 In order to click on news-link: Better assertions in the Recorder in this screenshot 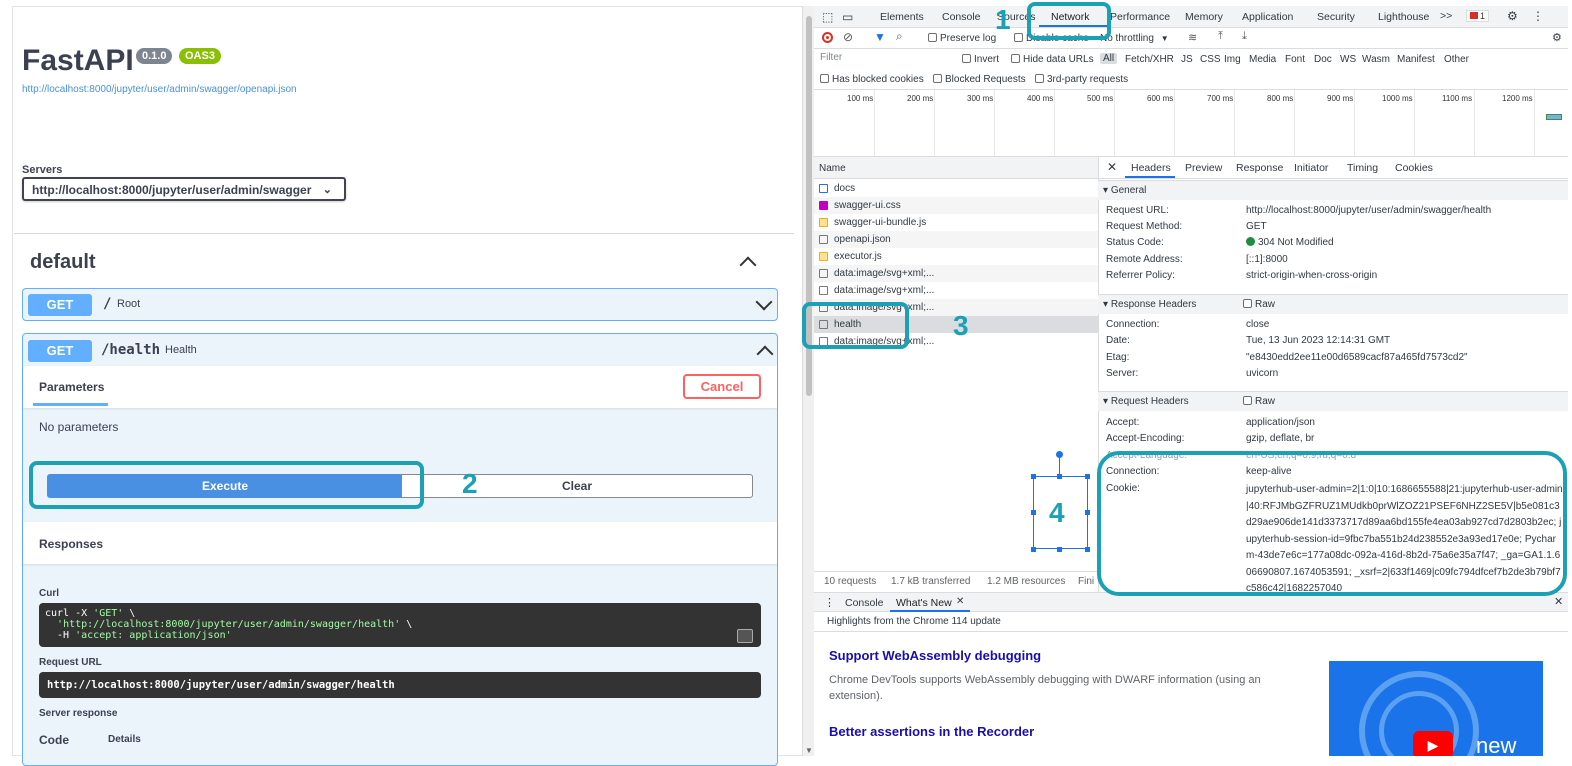, I will do `click(931, 731)`.